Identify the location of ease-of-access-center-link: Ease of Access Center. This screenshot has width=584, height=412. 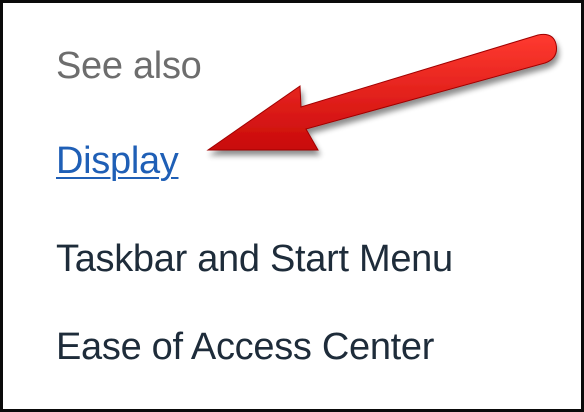
(245, 347).